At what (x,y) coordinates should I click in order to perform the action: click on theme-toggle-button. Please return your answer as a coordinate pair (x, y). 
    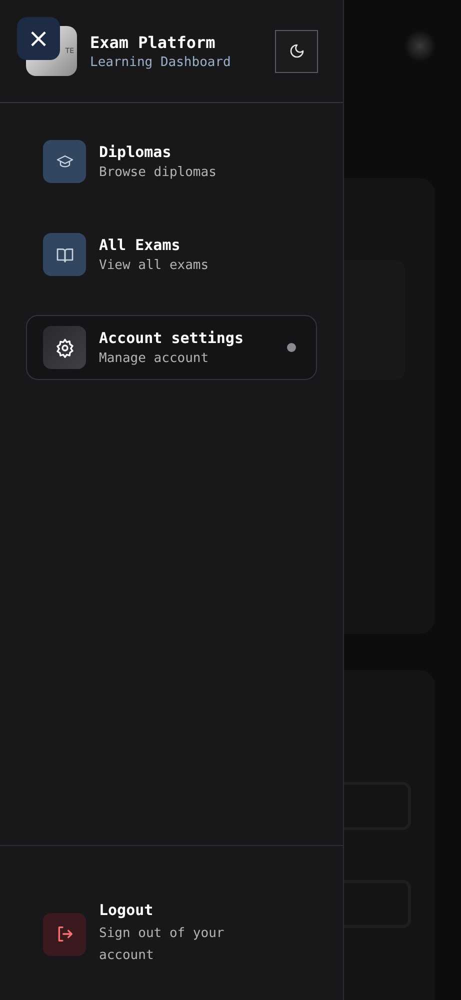
    Looking at the image, I should click on (296, 51).